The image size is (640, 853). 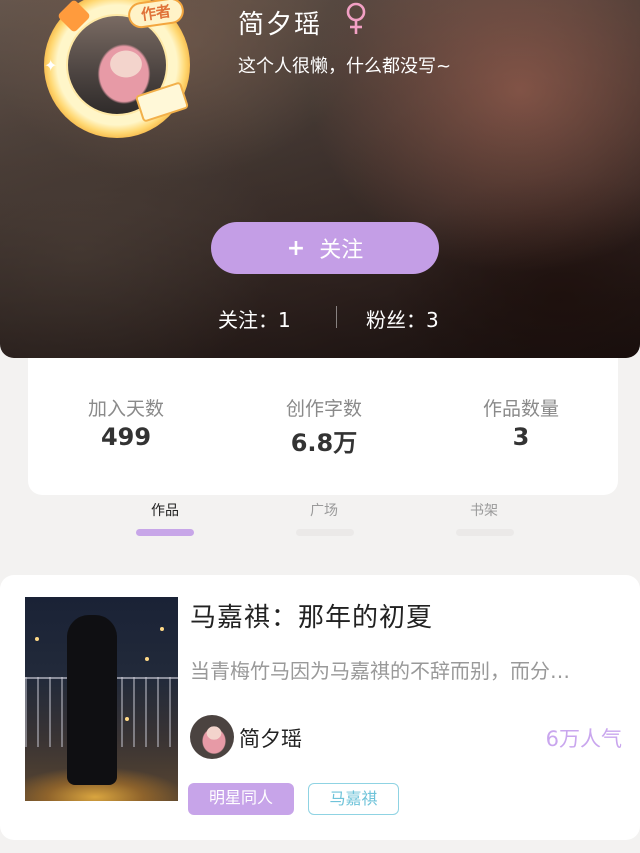 I want to click on work-title: 马嘉祺：那年的初夏, so click(x=311, y=615).